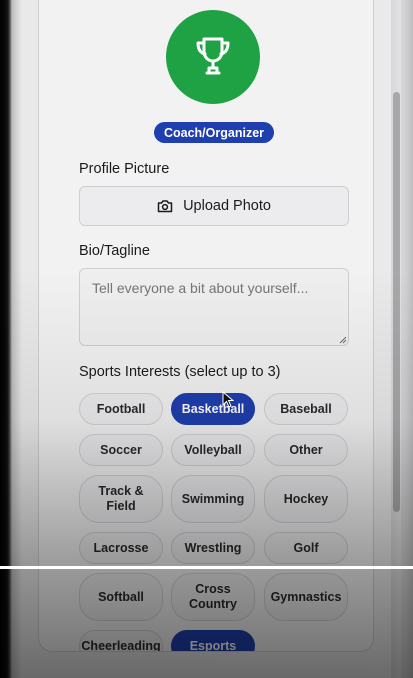  Describe the element at coordinates (306, 450) in the screenshot. I see `sport-chip-other: Other` at that location.